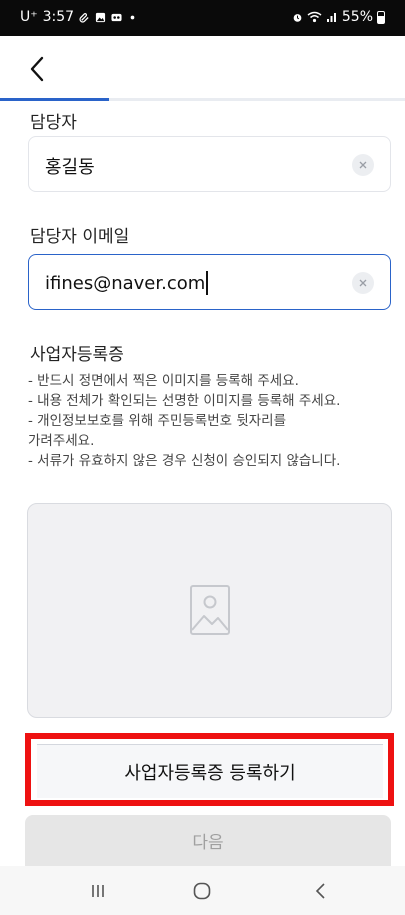 This screenshot has width=405, height=915. I want to click on progress-track, so click(202, 99).